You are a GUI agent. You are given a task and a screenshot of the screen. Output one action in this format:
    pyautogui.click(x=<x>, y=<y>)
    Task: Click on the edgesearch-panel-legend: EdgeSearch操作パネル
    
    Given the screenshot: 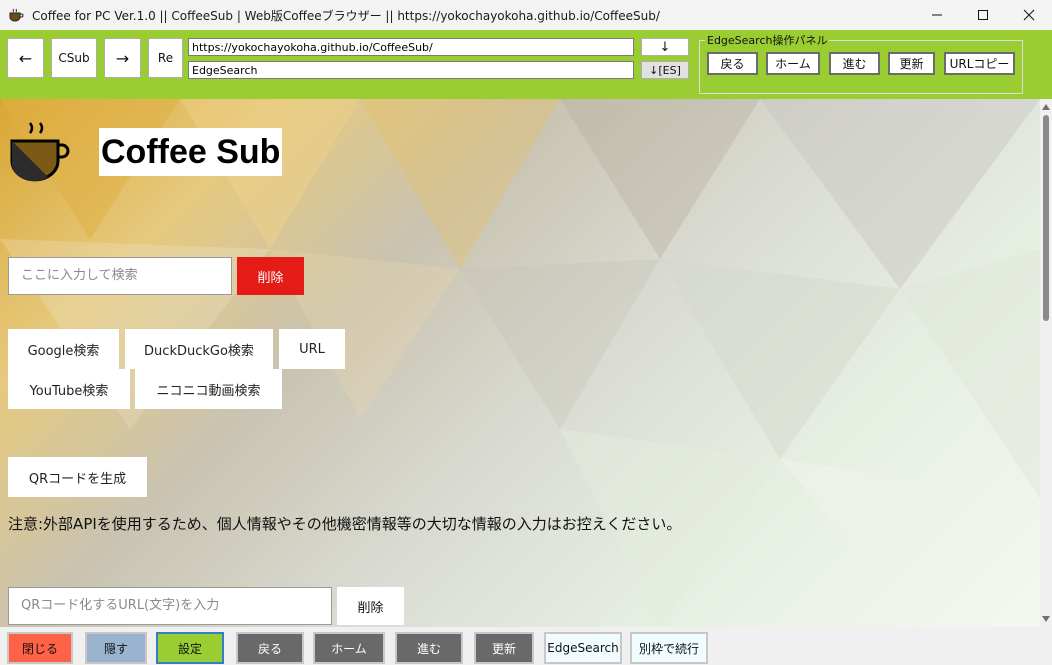 What is the action you would take?
    pyautogui.click(x=767, y=40)
    